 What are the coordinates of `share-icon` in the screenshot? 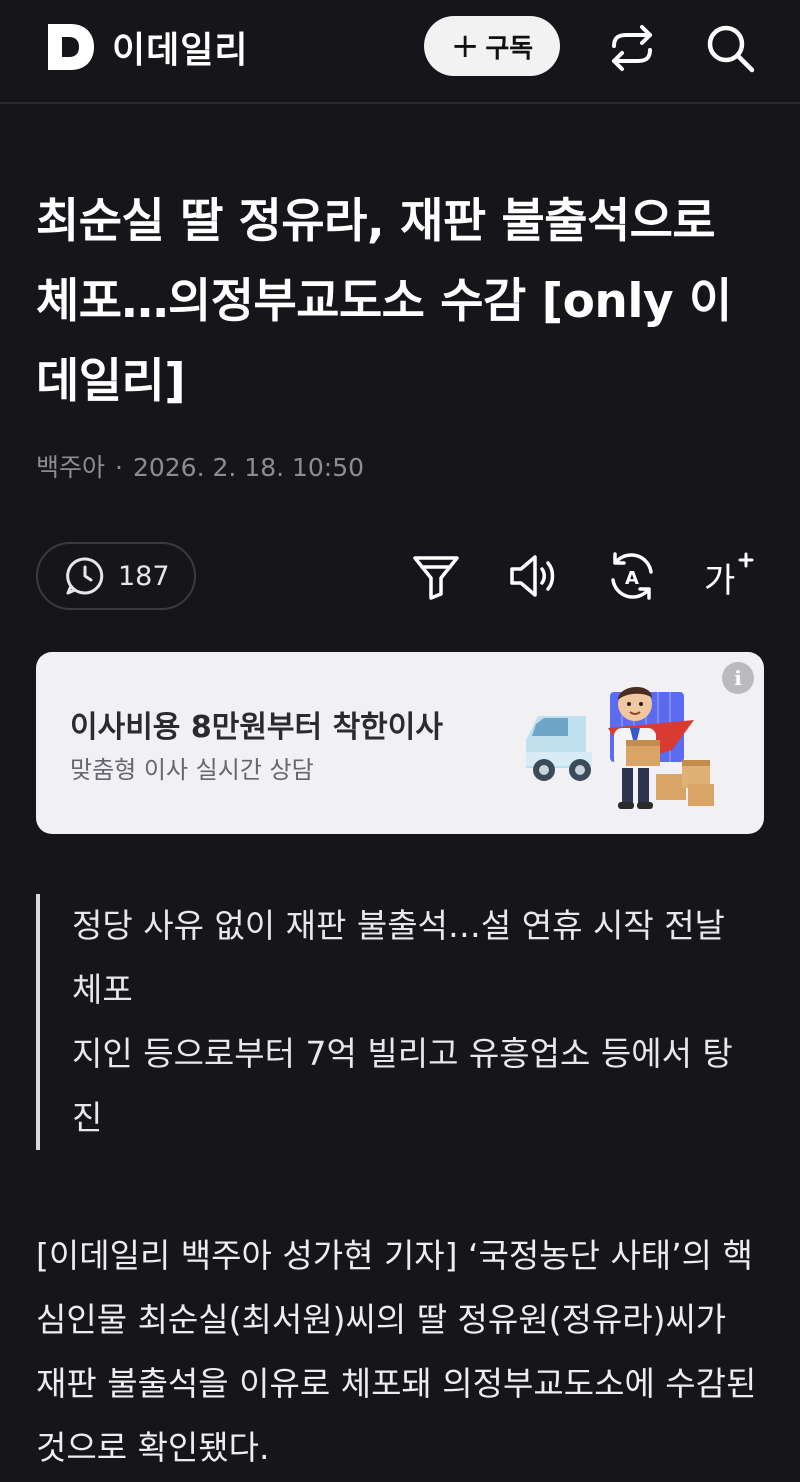 It's located at (632, 48).